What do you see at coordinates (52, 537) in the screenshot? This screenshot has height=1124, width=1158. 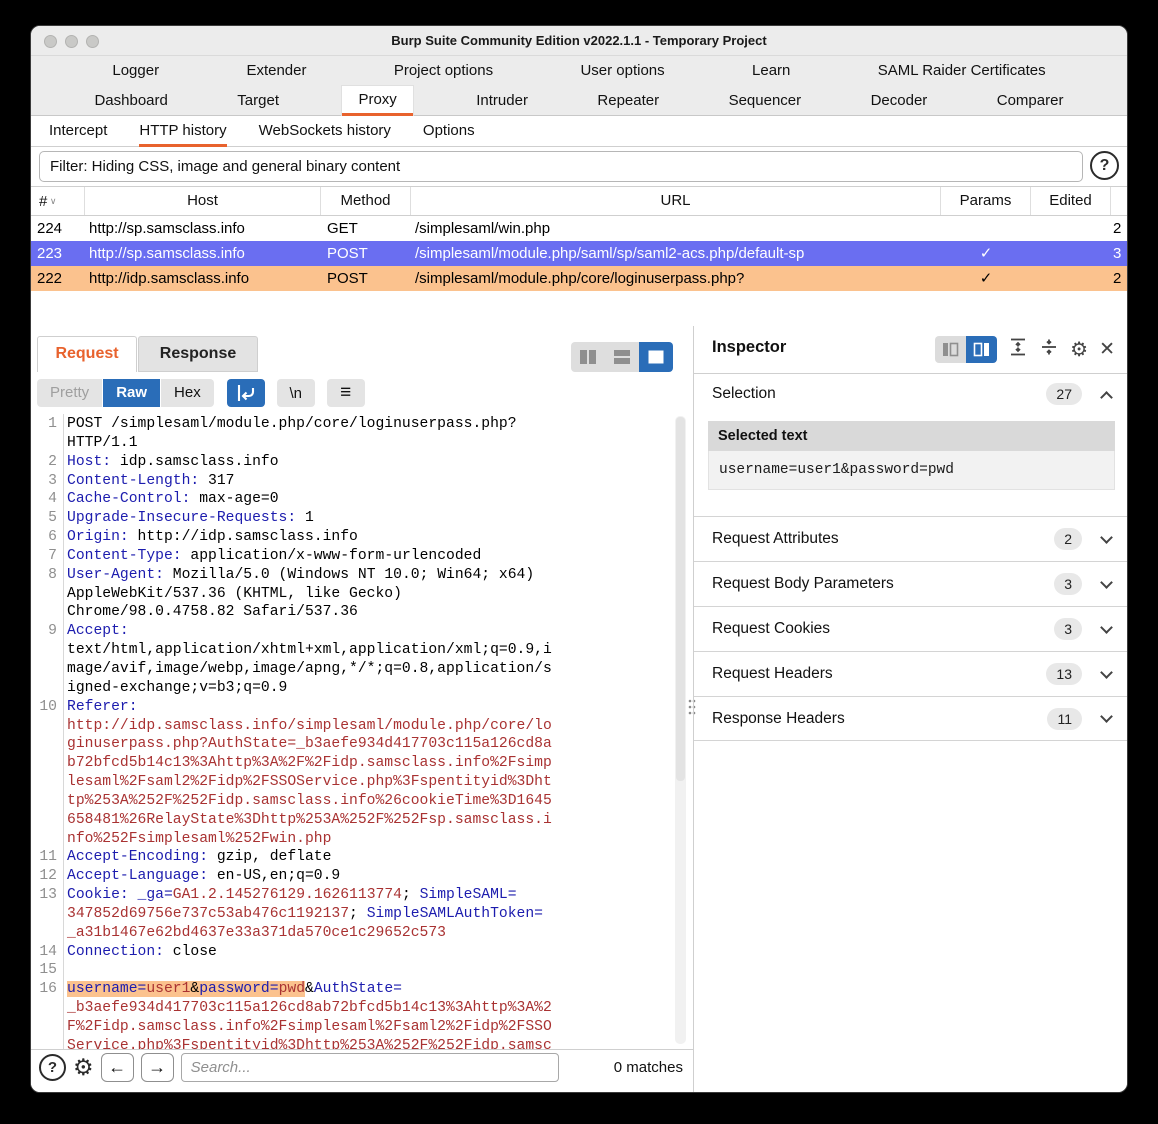 I see `line-number: 6` at bounding box center [52, 537].